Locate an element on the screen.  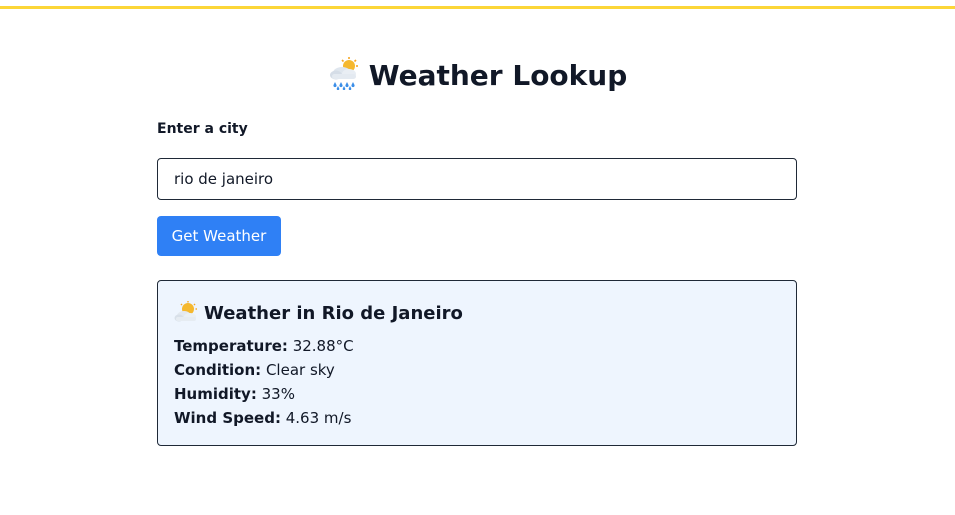
sun-behind-cloud-icon is located at coordinates (185, 311).